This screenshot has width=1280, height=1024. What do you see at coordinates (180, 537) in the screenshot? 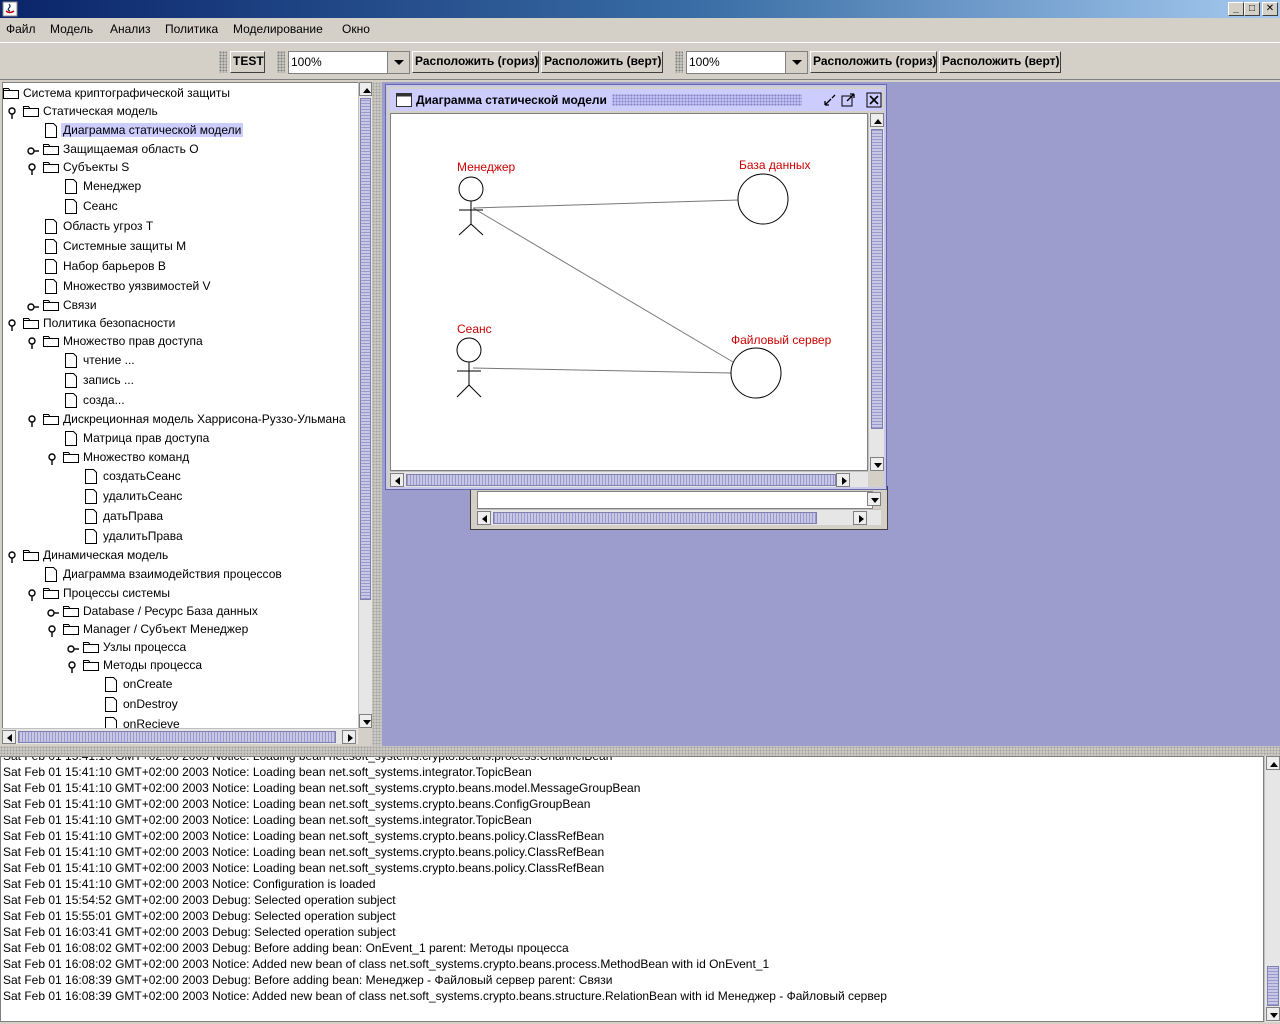
I see `tree-node: удалитьПрава` at bounding box center [180, 537].